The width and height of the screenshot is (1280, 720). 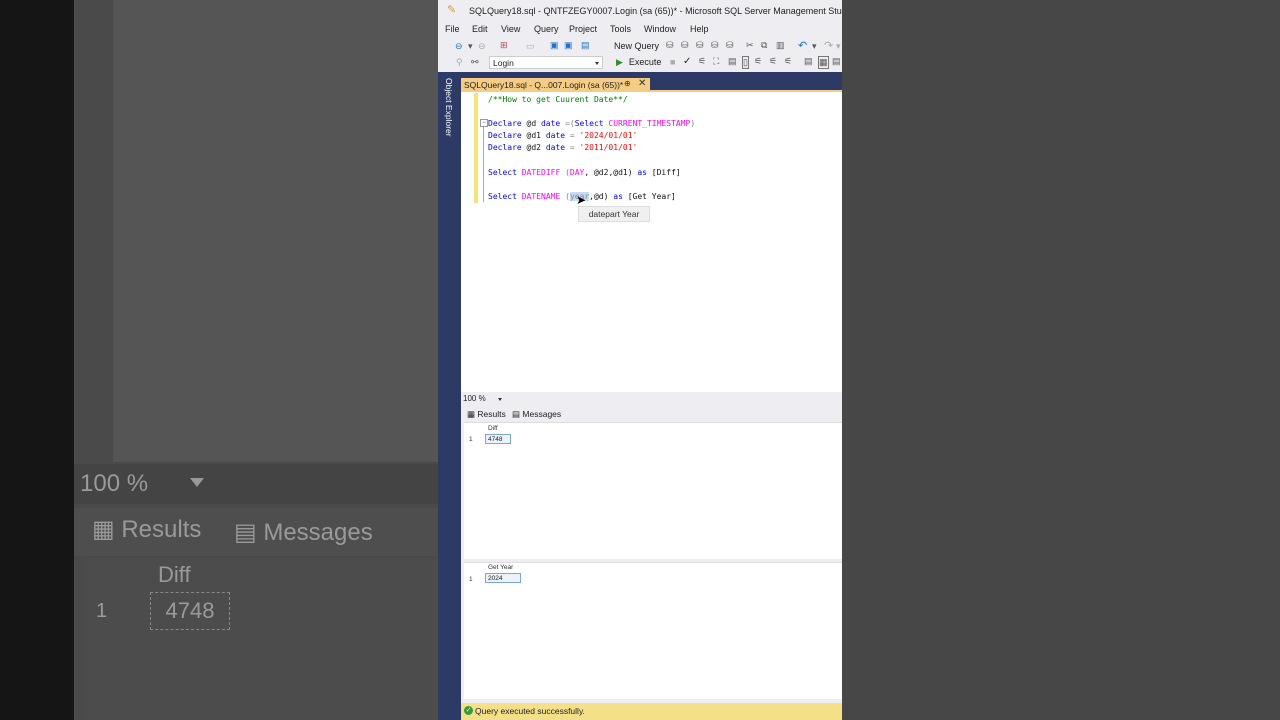 I want to click on grid-1-cell: 4748, so click(x=498, y=439).